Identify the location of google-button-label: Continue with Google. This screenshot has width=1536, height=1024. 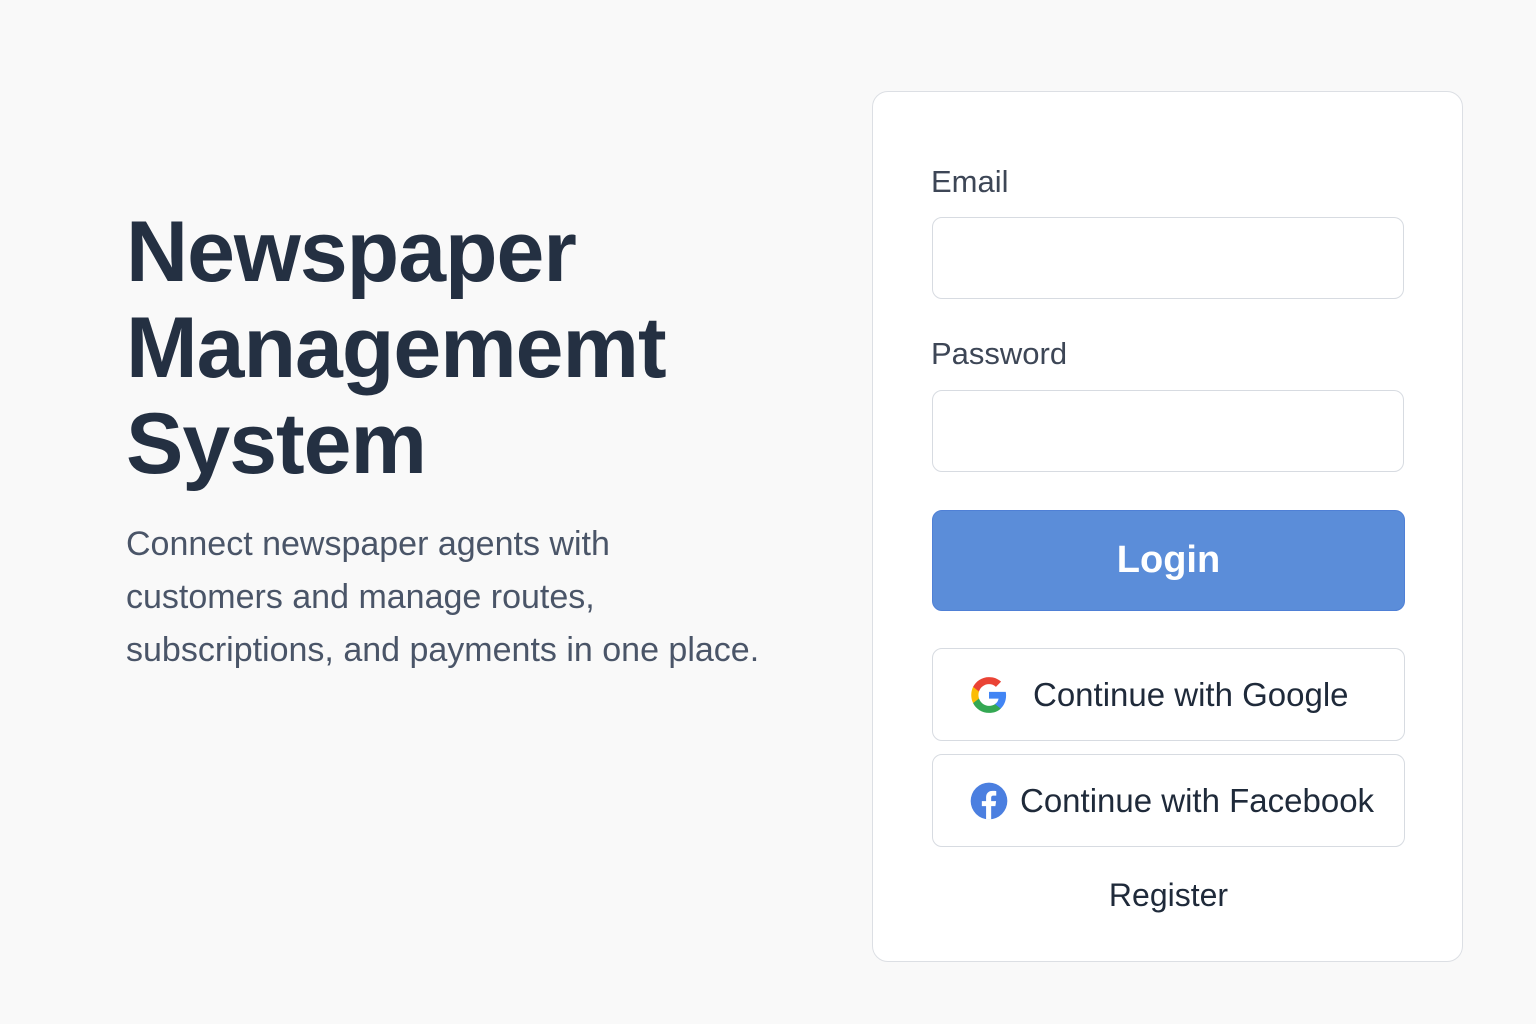
(1191, 694).